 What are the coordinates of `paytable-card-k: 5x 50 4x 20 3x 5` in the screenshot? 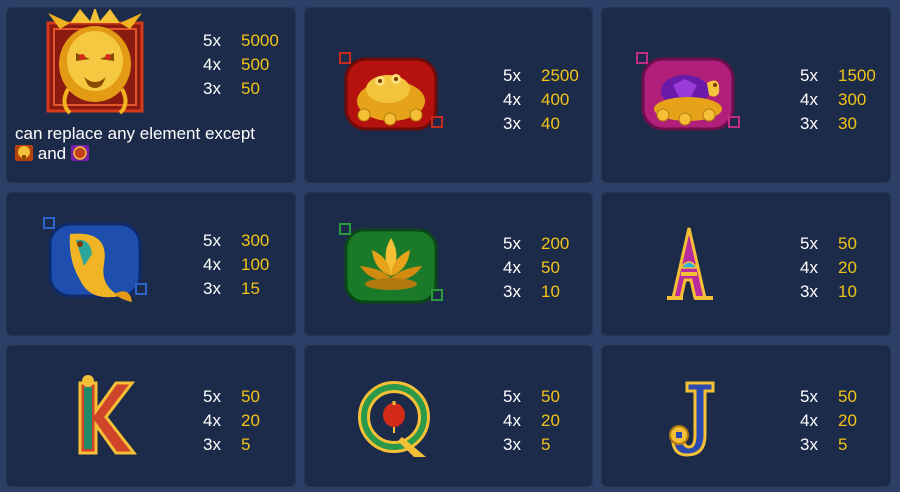 It's located at (151, 416).